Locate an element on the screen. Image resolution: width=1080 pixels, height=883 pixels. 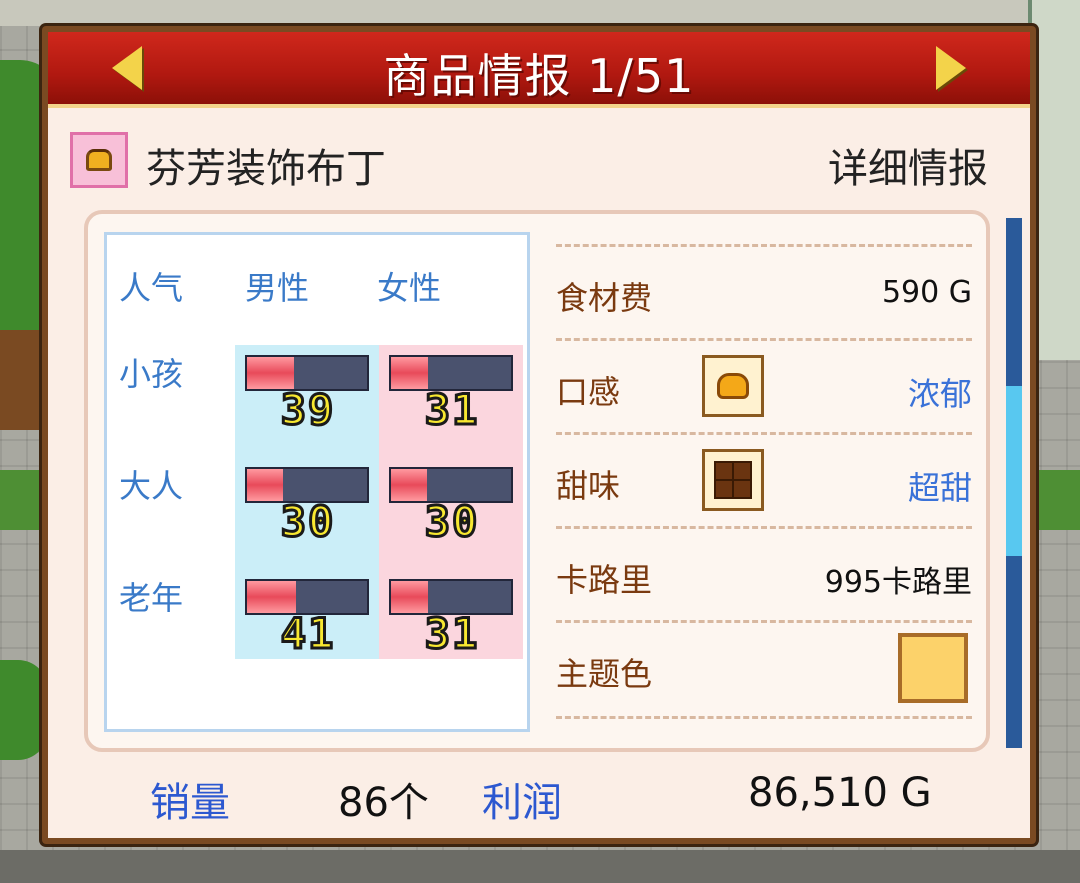
profit-value: 86,510 G is located at coordinates (840, 793).